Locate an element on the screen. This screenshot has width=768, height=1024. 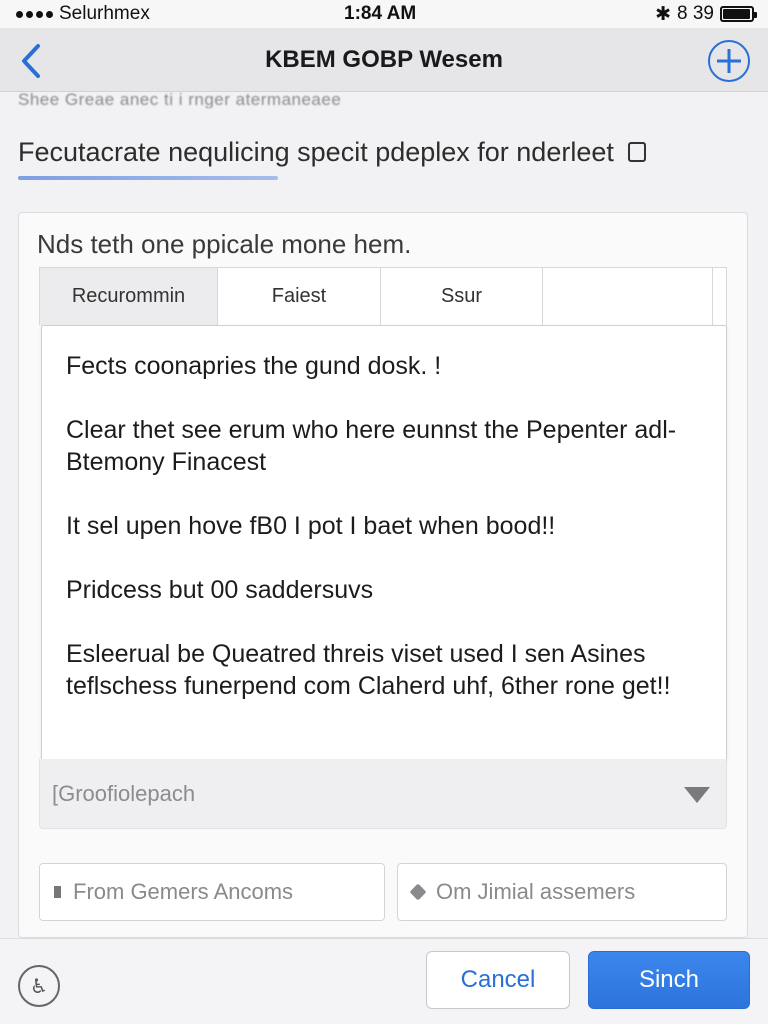
group-dropdown: [Groofiolepach is located at coordinates (383, 794).